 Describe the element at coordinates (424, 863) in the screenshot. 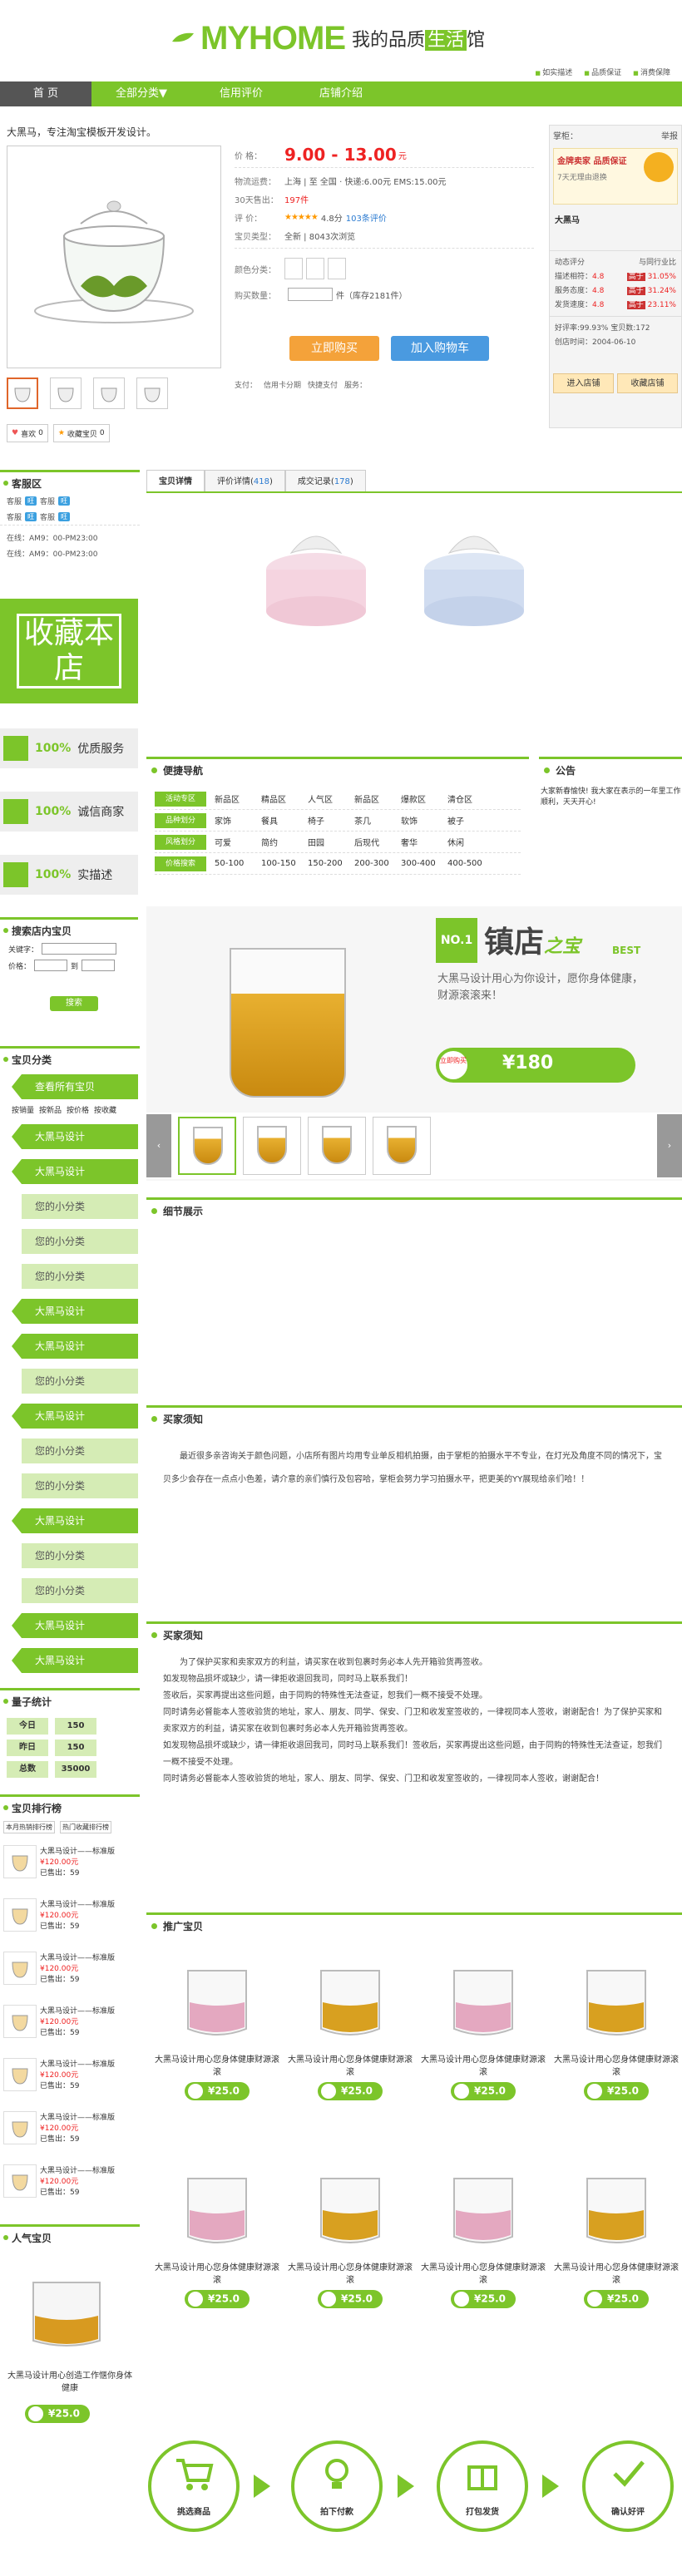

I see `quick-nav-link: 300-400` at that location.